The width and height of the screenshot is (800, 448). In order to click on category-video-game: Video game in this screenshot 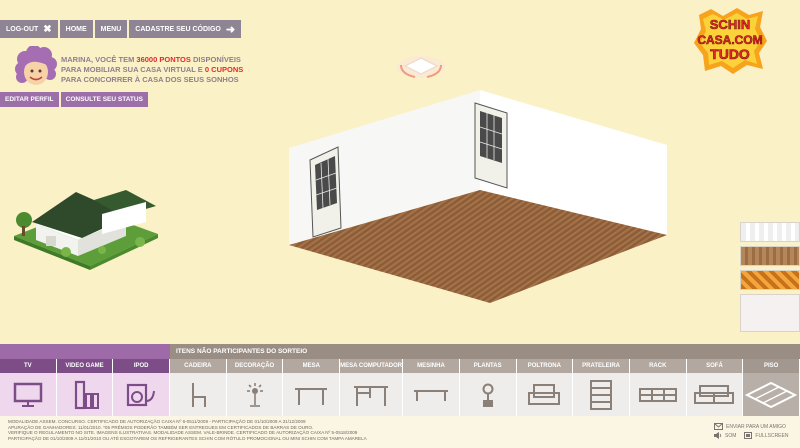, I will do `click(85, 387)`.